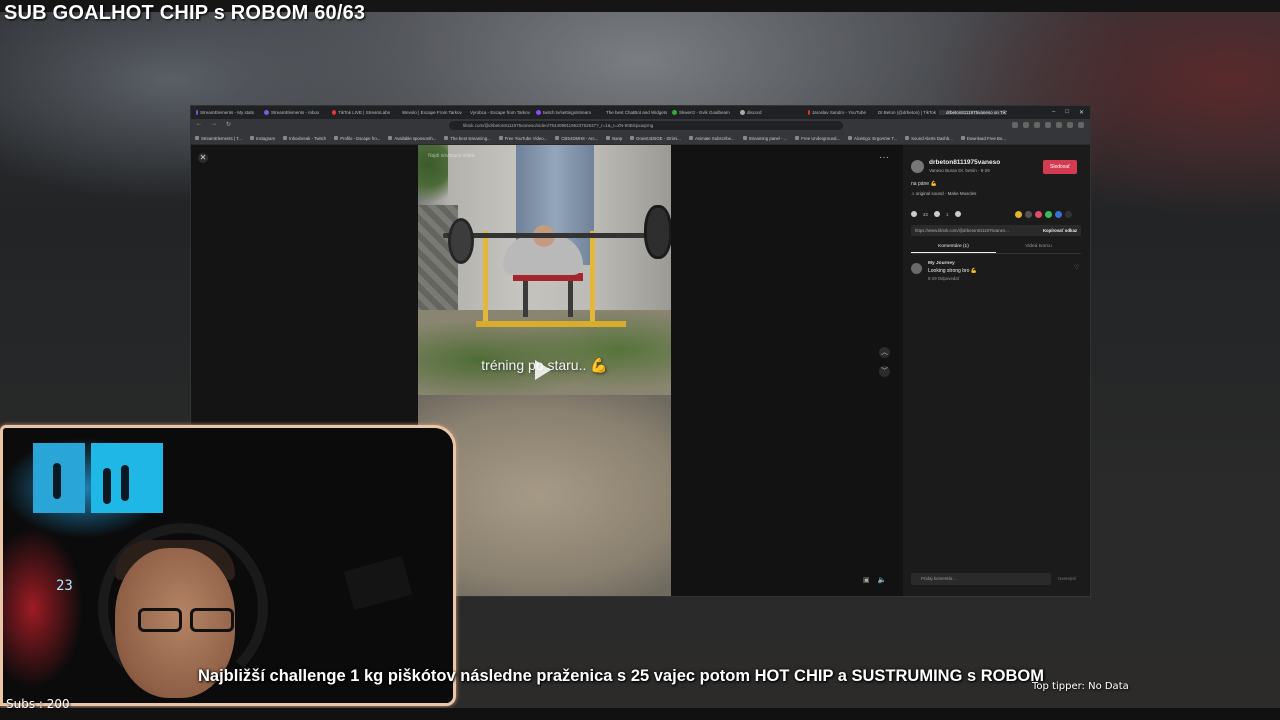  I want to click on bottom-strip, so click(640, 714).